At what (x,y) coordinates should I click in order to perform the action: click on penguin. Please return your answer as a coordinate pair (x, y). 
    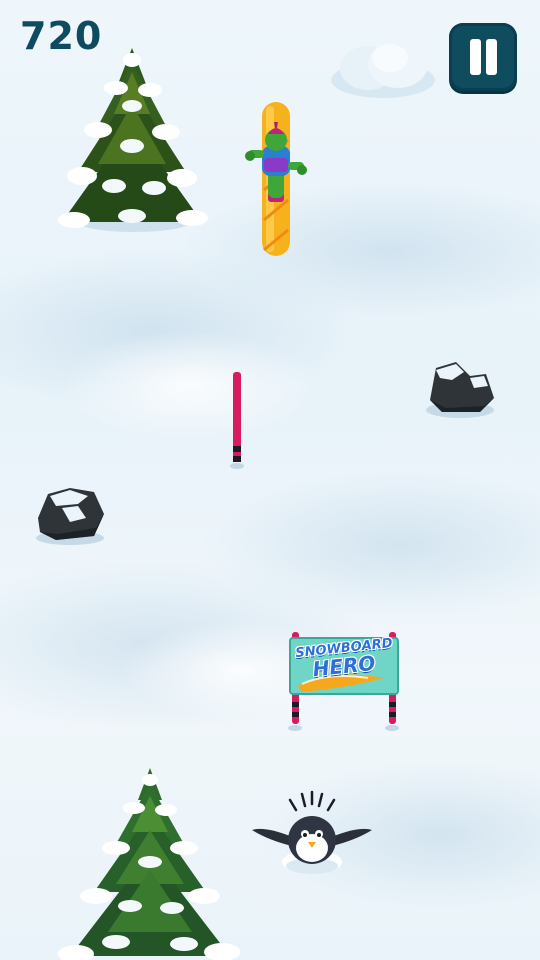
    Looking at the image, I should click on (312, 832).